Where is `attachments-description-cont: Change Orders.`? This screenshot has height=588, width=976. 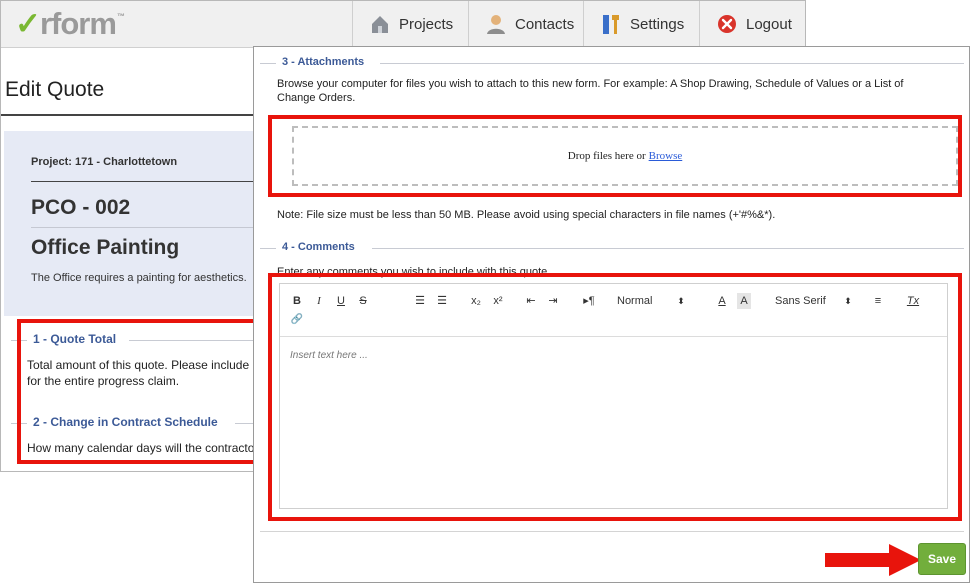
attachments-description-cont: Change Orders. is located at coordinates (316, 98).